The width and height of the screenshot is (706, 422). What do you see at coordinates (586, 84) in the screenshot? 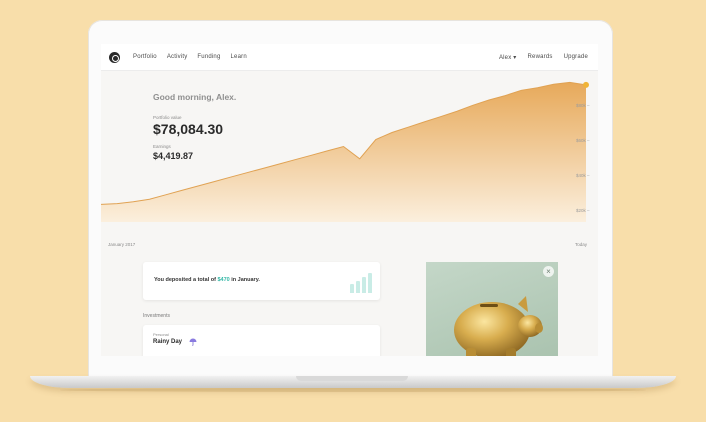
I see `chart-end-marker` at bounding box center [586, 84].